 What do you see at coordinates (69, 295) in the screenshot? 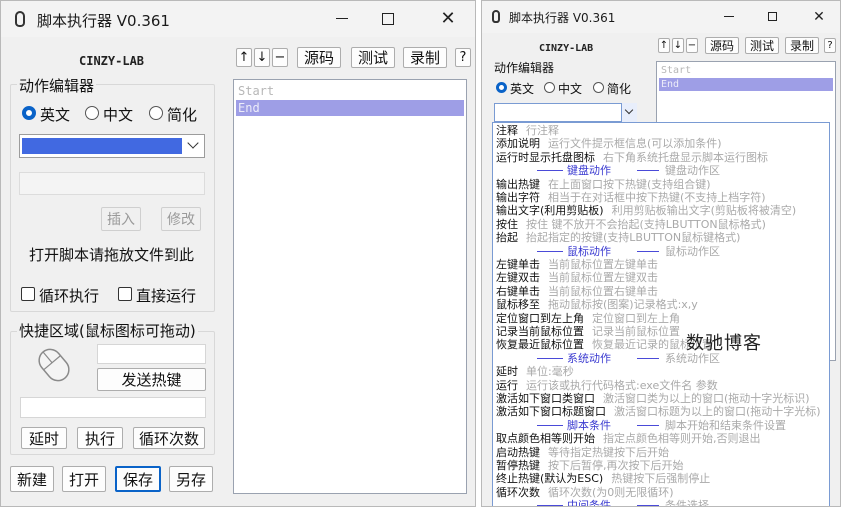
I see `loop-label: 循环执行` at bounding box center [69, 295].